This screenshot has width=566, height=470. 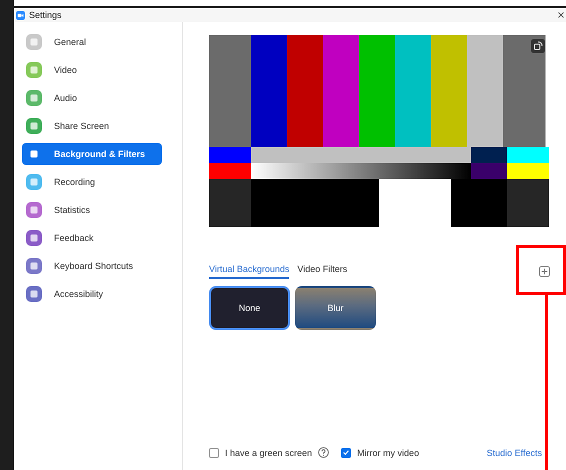 I want to click on checkbox-label: Mirror my video, so click(x=388, y=453).